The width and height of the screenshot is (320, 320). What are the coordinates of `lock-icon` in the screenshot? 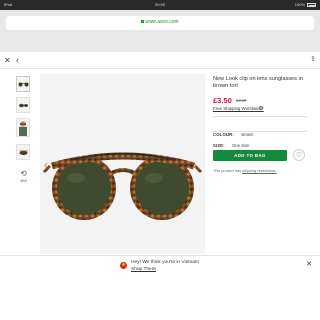 It's located at (143, 22).